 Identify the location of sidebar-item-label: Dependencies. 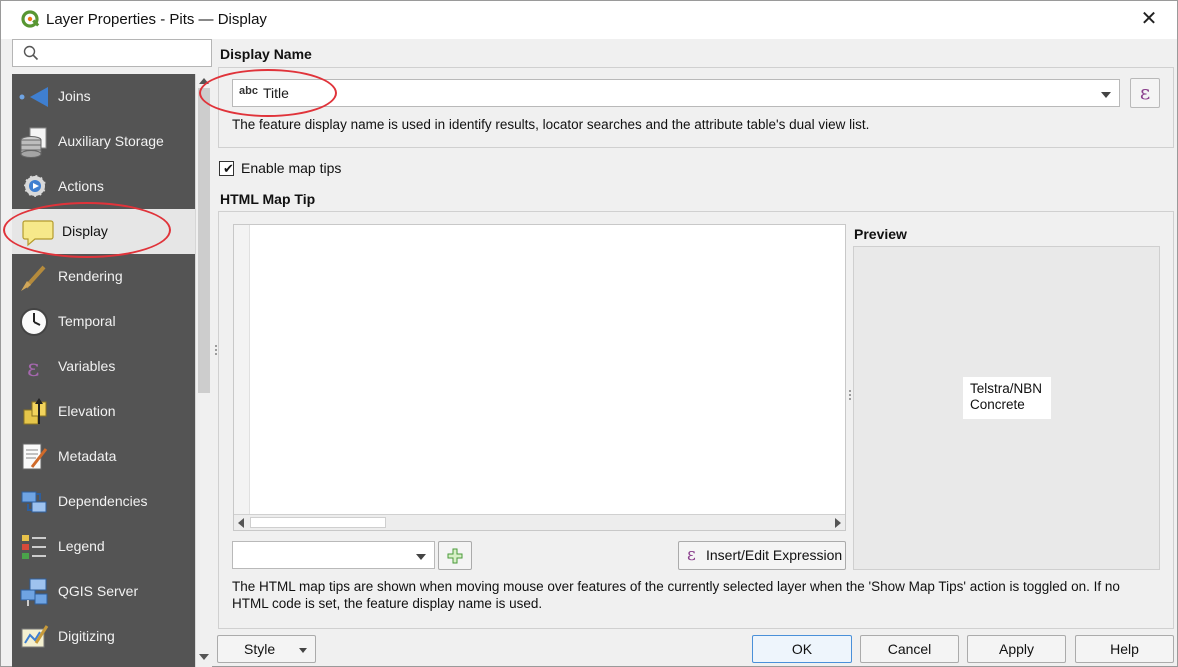
(103, 501).